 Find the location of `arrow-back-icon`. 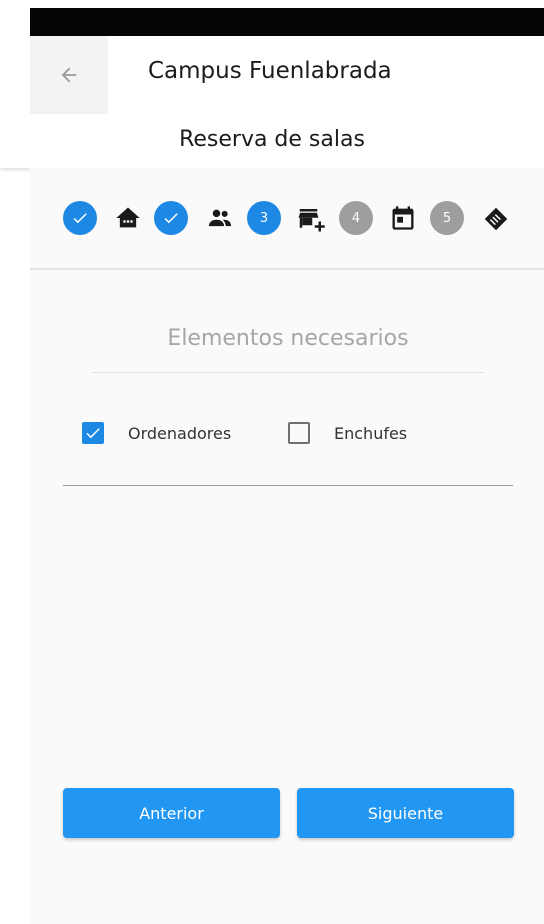

arrow-back-icon is located at coordinates (69, 75).